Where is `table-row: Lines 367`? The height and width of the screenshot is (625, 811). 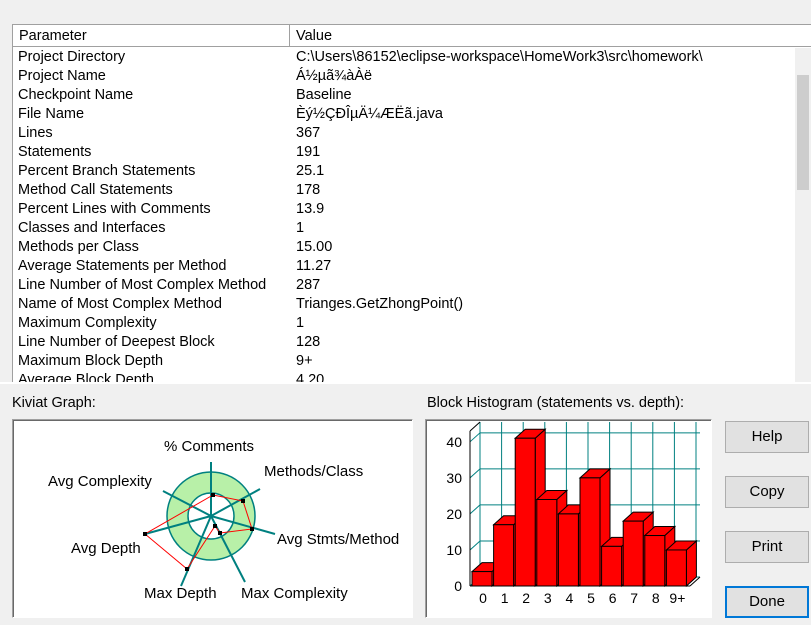 table-row: Lines 367 is located at coordinates (404, 133).